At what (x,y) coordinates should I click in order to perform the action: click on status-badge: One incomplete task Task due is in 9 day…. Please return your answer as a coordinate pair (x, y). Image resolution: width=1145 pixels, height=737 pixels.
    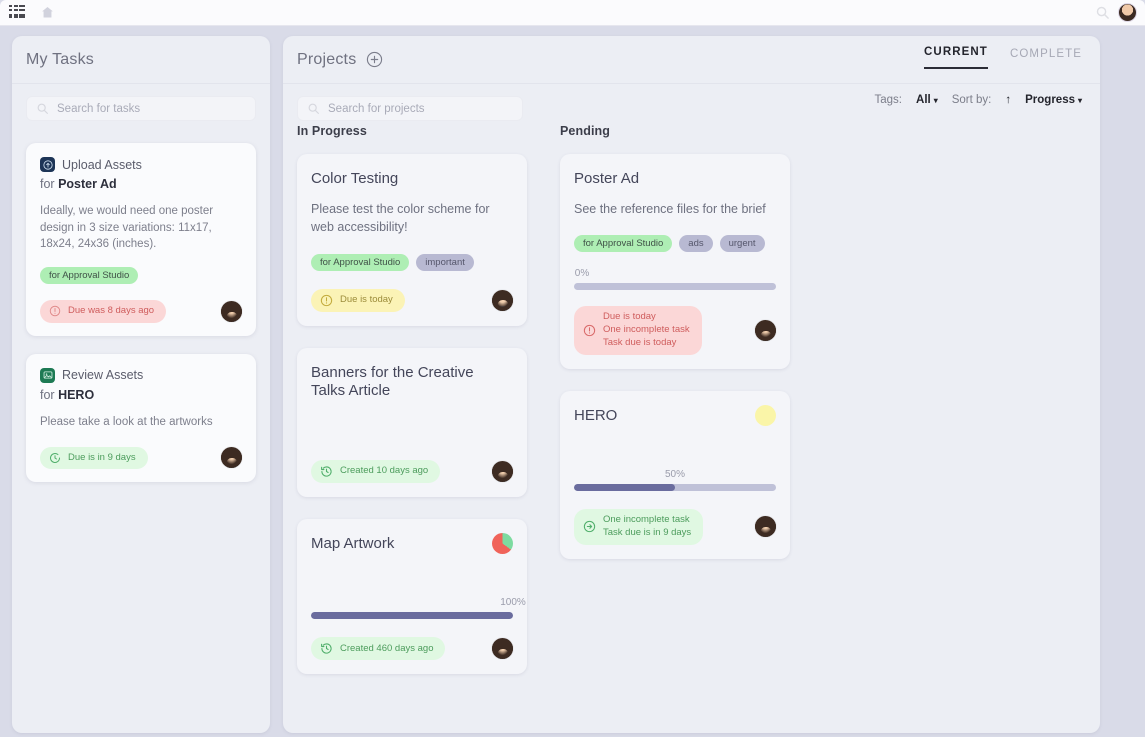
    Looking at the image, I should click on (639, 527).